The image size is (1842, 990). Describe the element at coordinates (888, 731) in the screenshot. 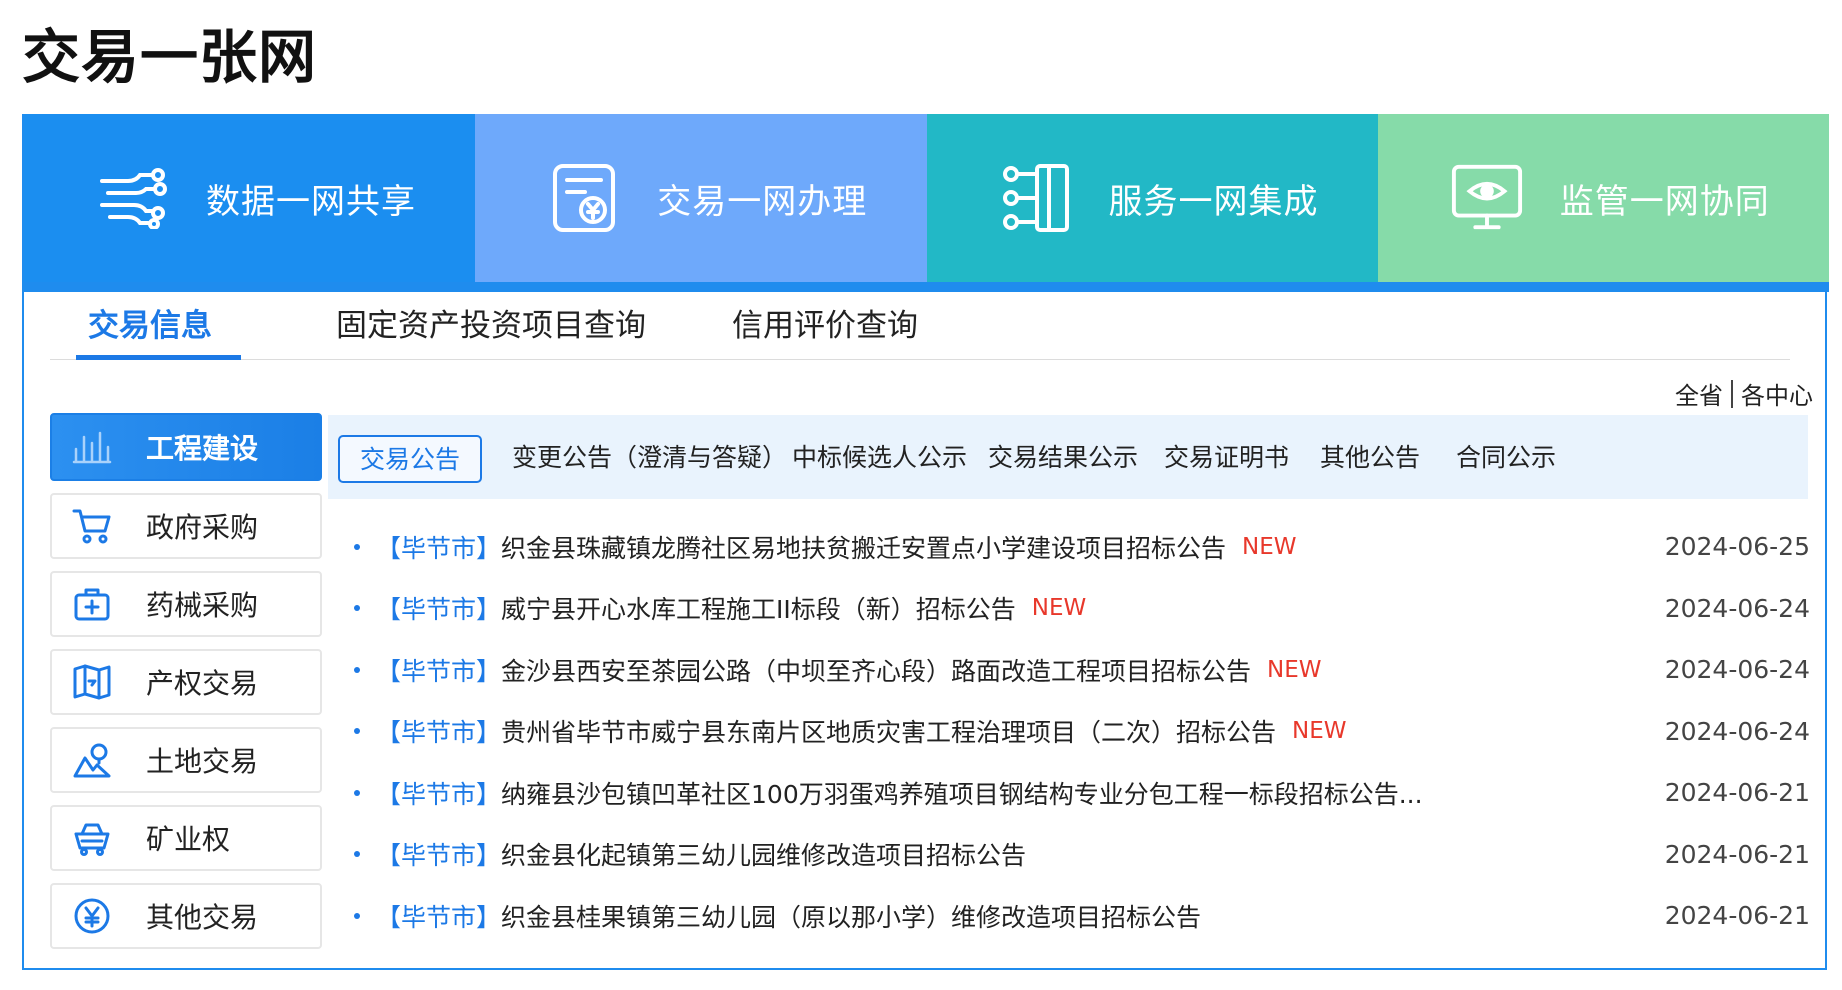

I see `item-title: 贵州省毕节市威宁县东南片区地质灾害工程治理项目（二次）招标公告` at that location.